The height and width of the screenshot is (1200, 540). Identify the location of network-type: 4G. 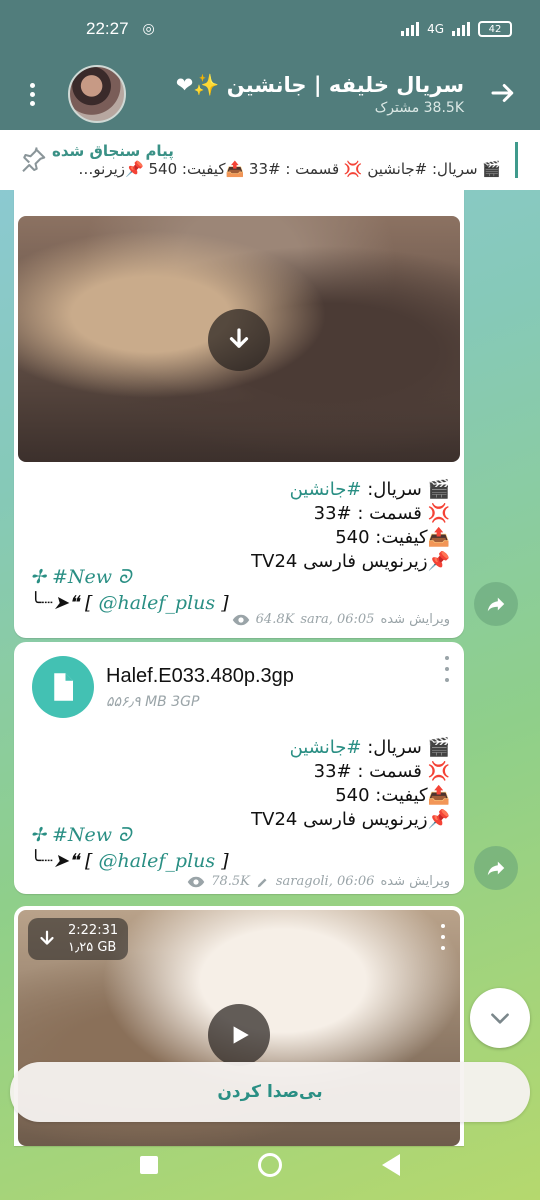
(435, 29).